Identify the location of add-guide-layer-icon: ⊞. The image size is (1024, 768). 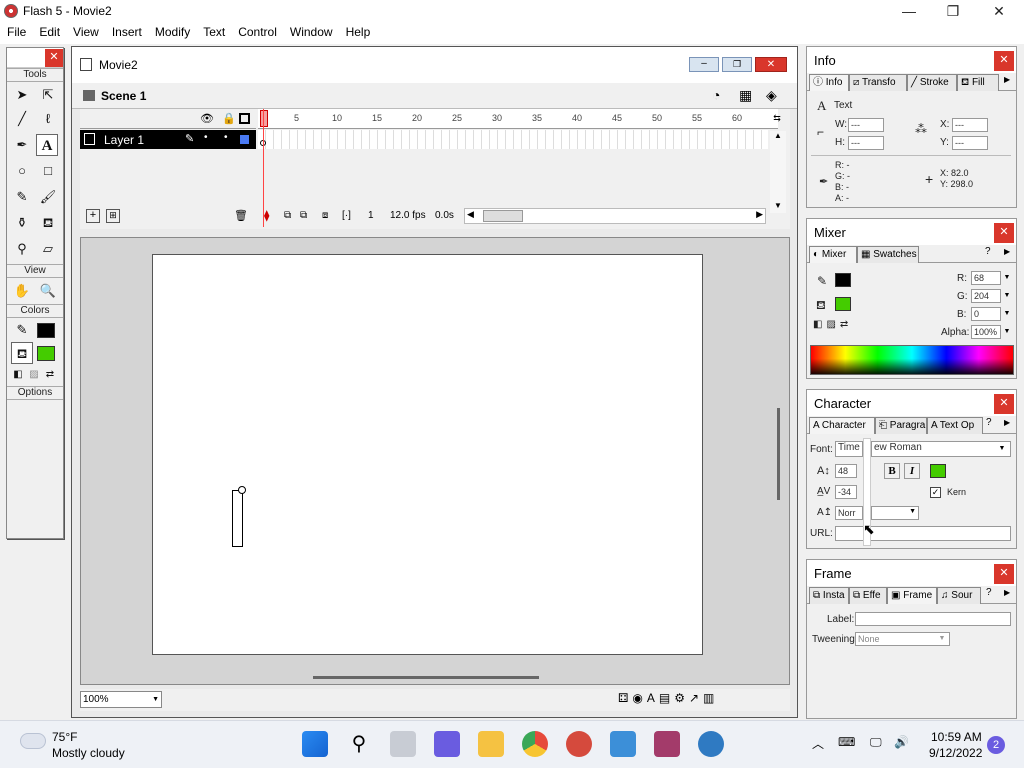
(113, 216).